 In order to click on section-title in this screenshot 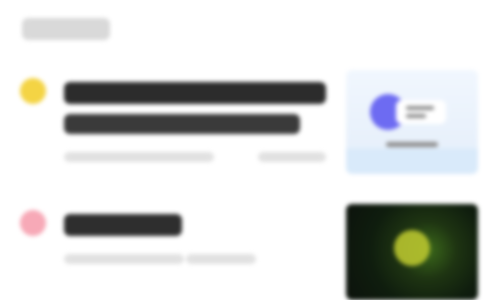, I will do `click(66, 29)`.